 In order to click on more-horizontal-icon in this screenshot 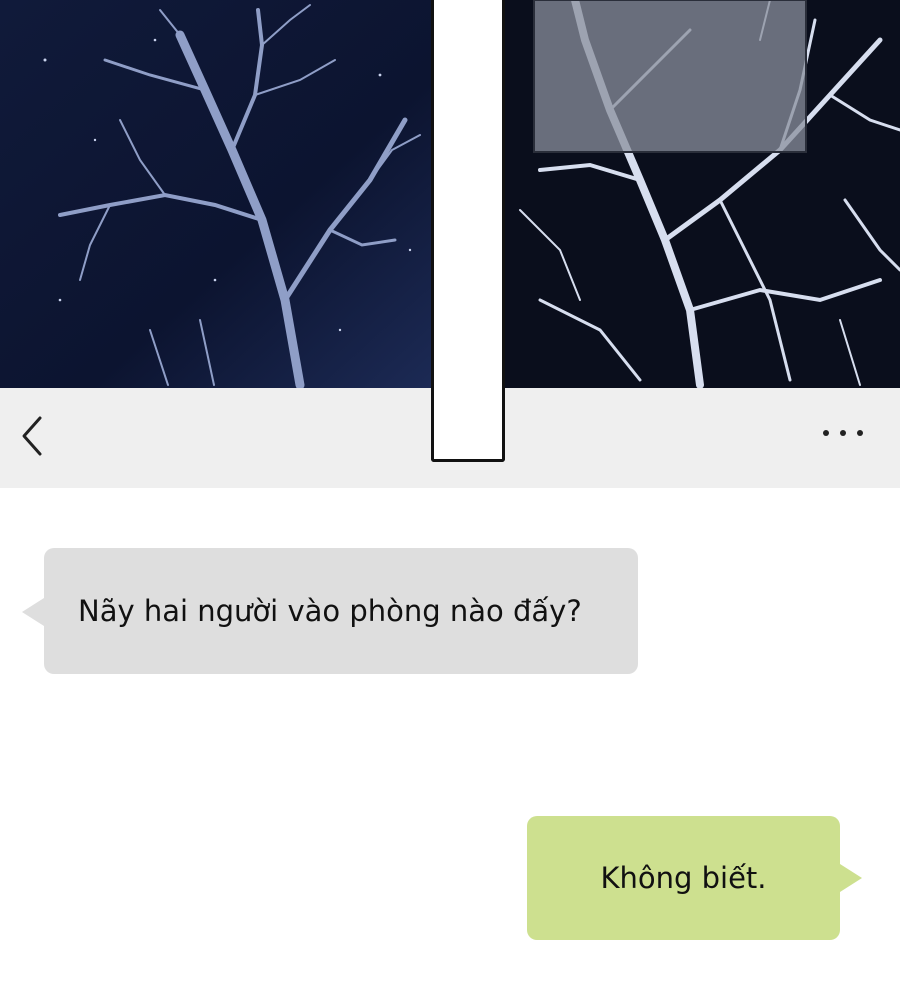, I will do `click(843, 433)`.